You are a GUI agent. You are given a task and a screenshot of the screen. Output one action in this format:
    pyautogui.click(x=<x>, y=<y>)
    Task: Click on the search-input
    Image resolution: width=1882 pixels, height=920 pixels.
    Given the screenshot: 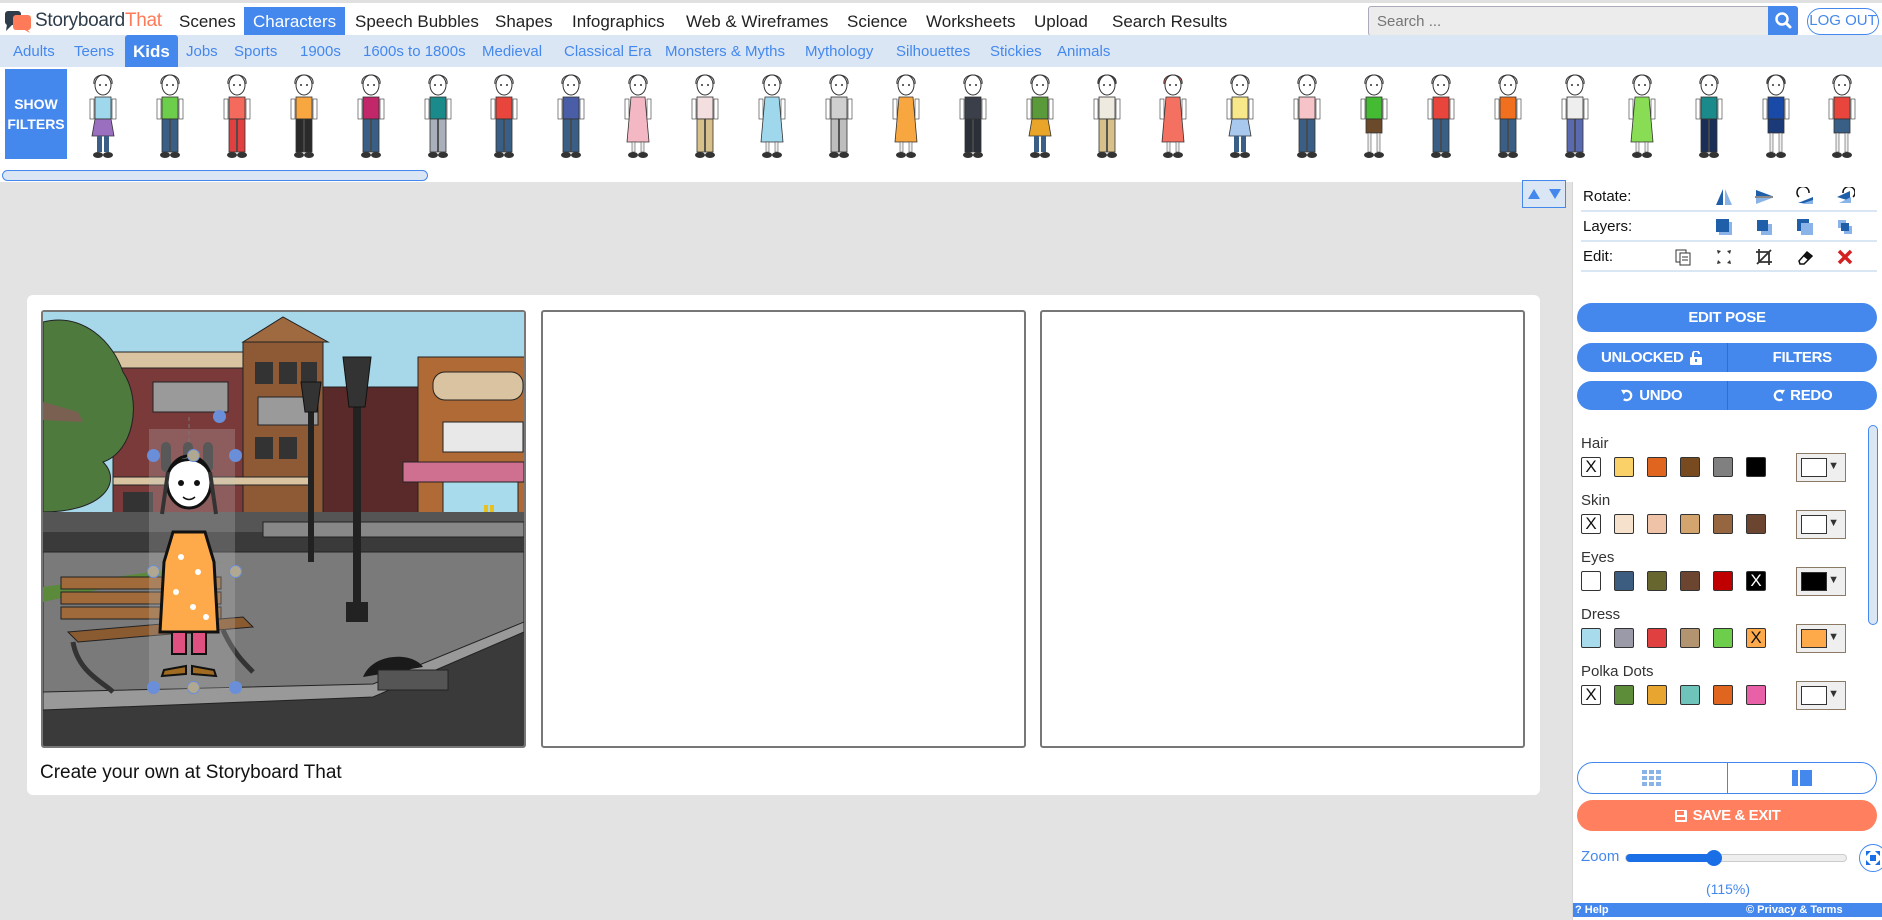 What is the action you would take?
    pyautogui.click(x=1568, y=21)
    